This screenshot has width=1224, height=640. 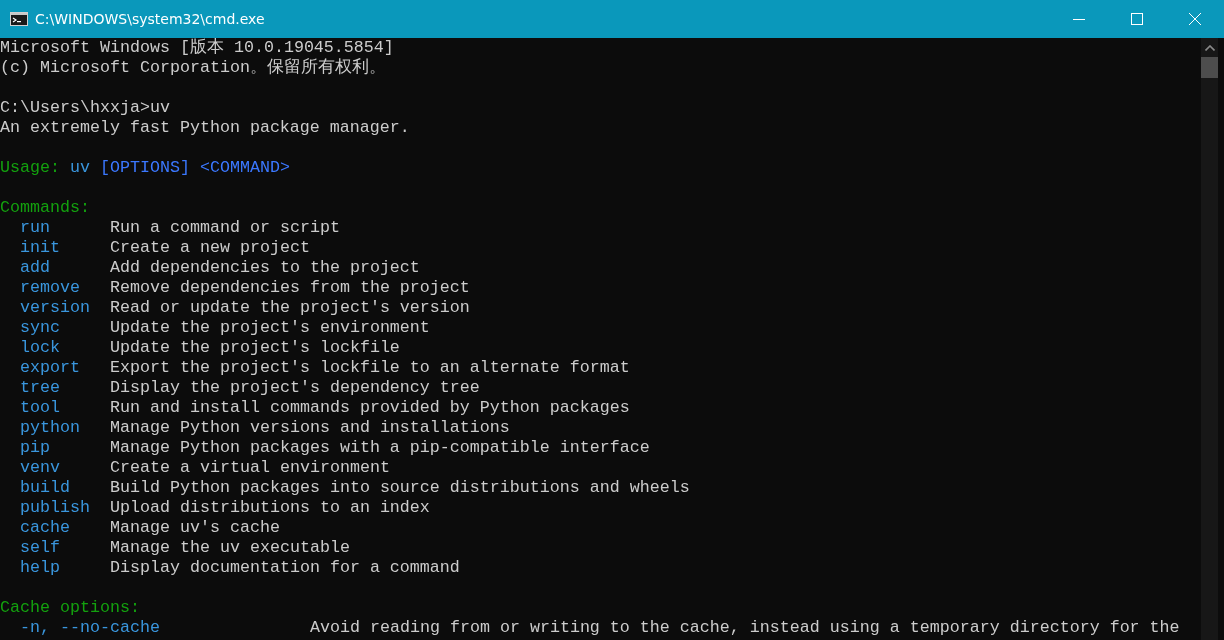 What do you see at coordinates (35, 448) in the screenshot?
I see `command-name: pip` at bounding box center [35, 448].